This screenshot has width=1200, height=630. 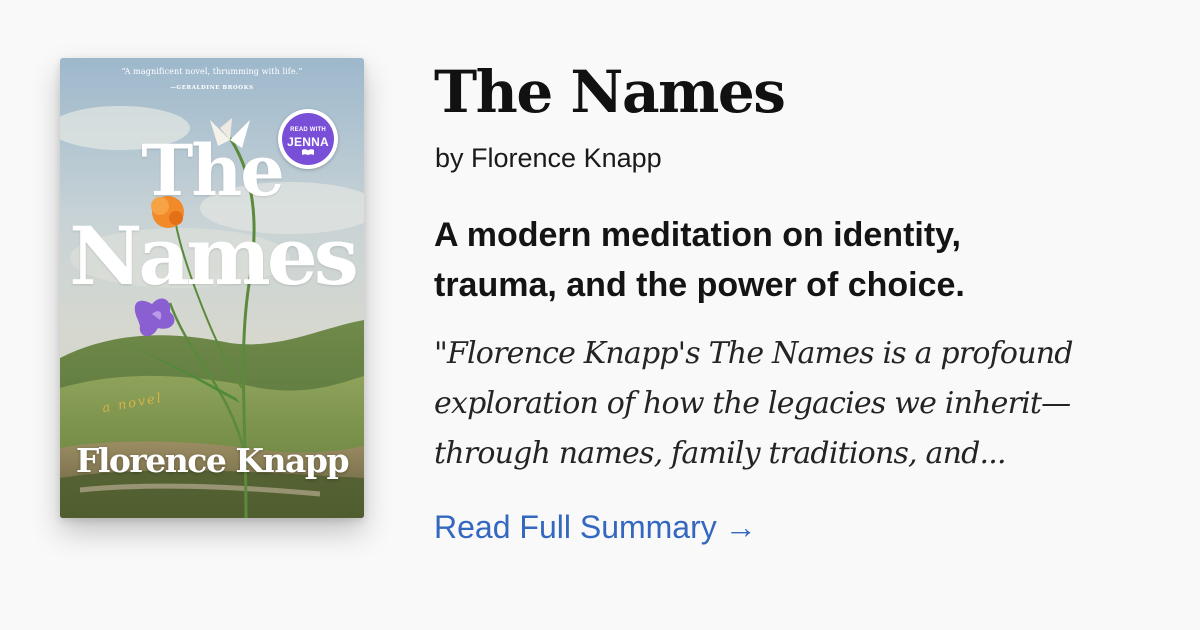 I want to click on cover-author: Florence Knapp, so click(x=212, y=460).